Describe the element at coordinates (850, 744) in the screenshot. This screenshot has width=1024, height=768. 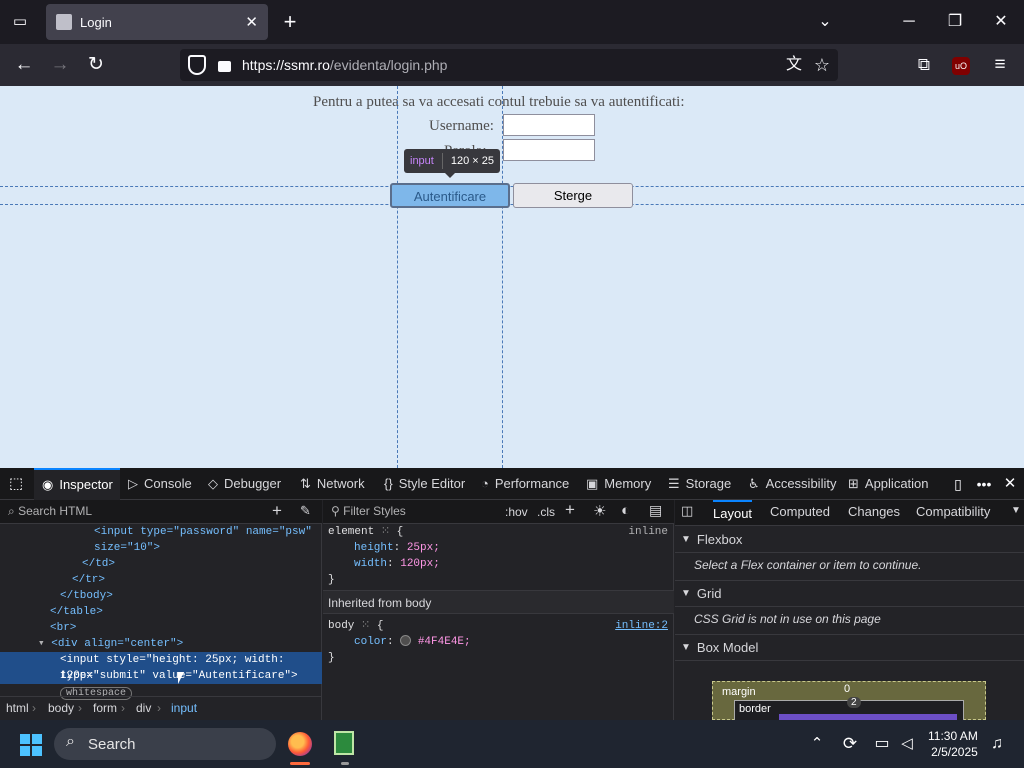
I see `sync-status-icon: ⟳` at that location.